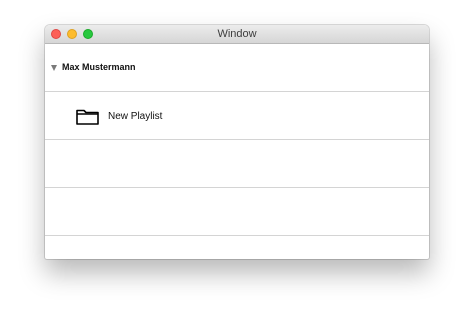  What do you see at coordinates (54, 68) in the screenshot?
I see `disclosure-triangle-down-icon` at bounding box center [54, 68].